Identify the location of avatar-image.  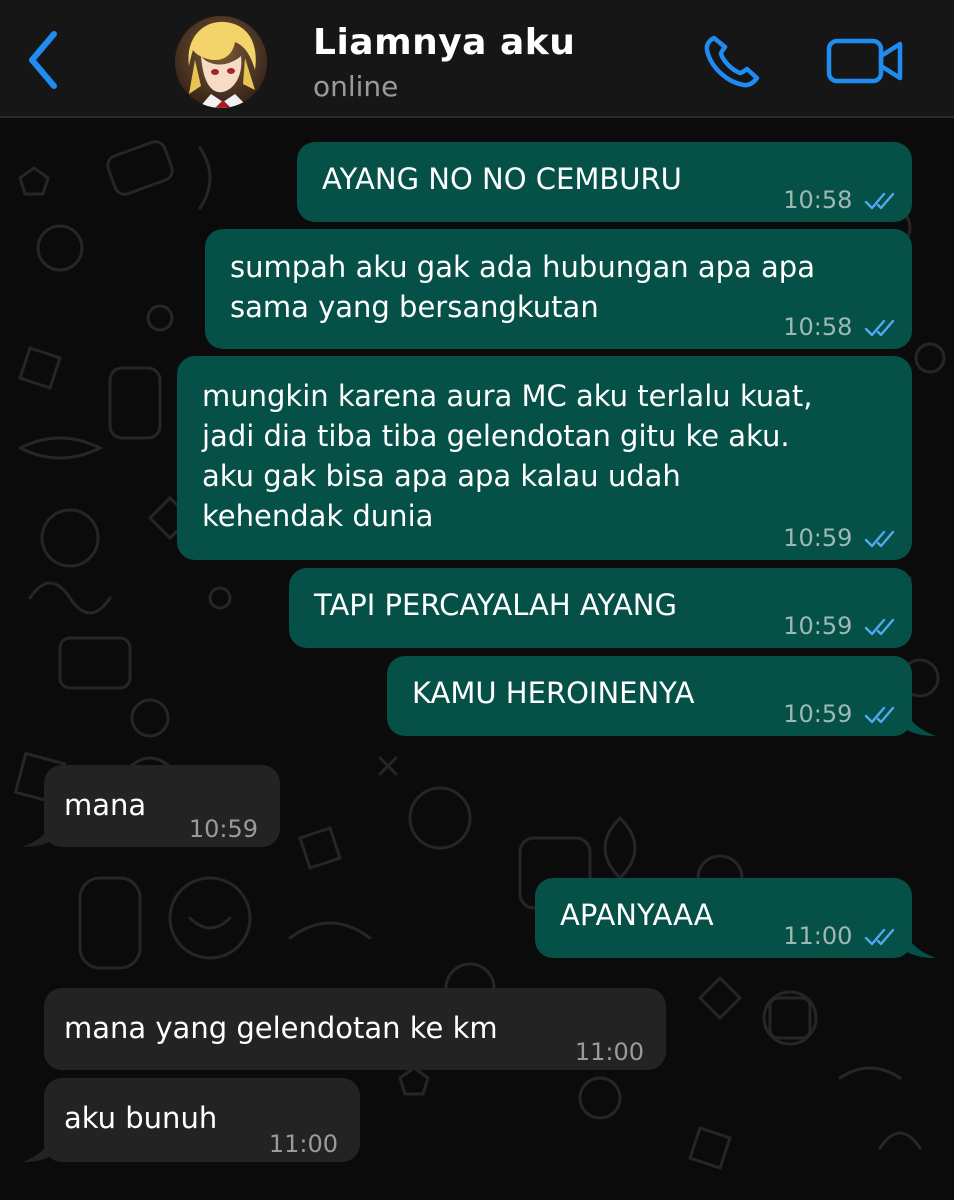
(221, 62).